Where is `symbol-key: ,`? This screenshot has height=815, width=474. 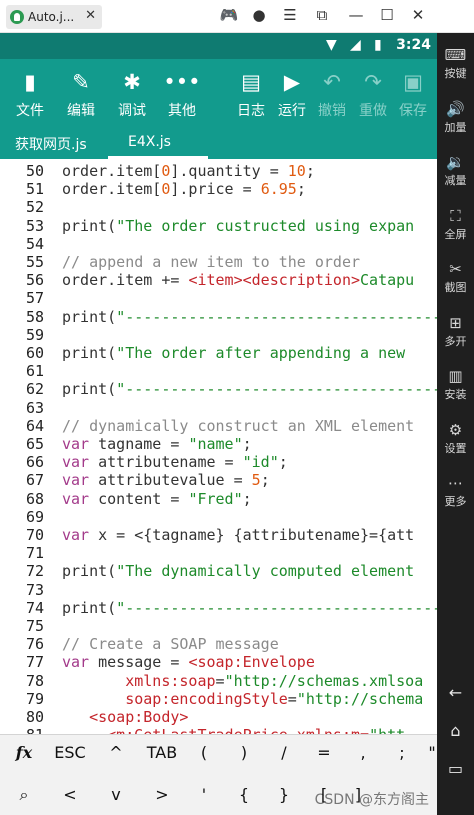 symbol-key: , is located at coordinates (363, 752).